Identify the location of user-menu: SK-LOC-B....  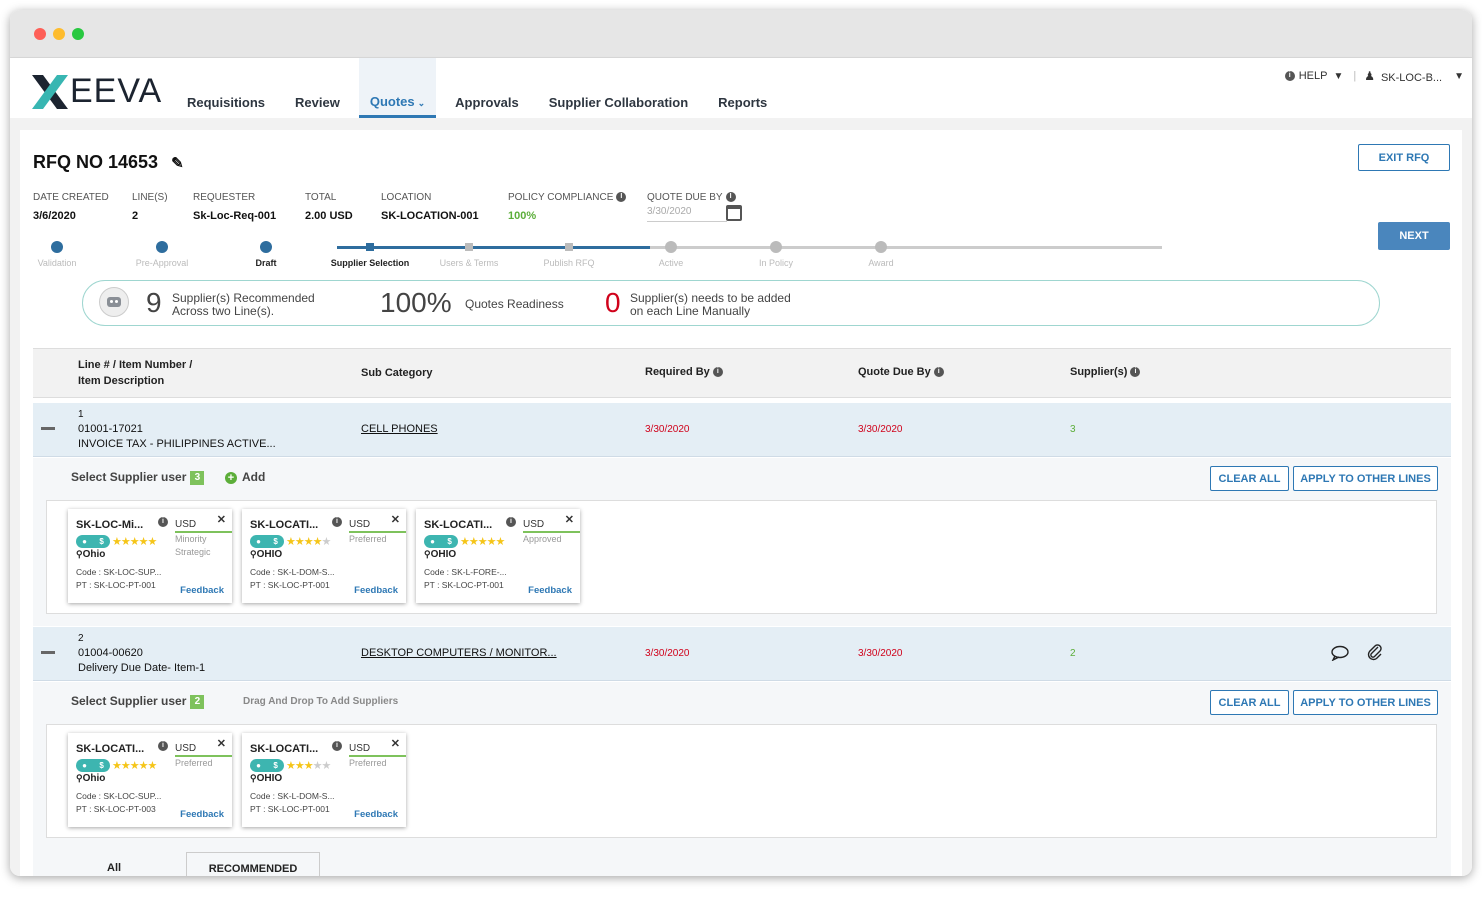
(1411, 78).